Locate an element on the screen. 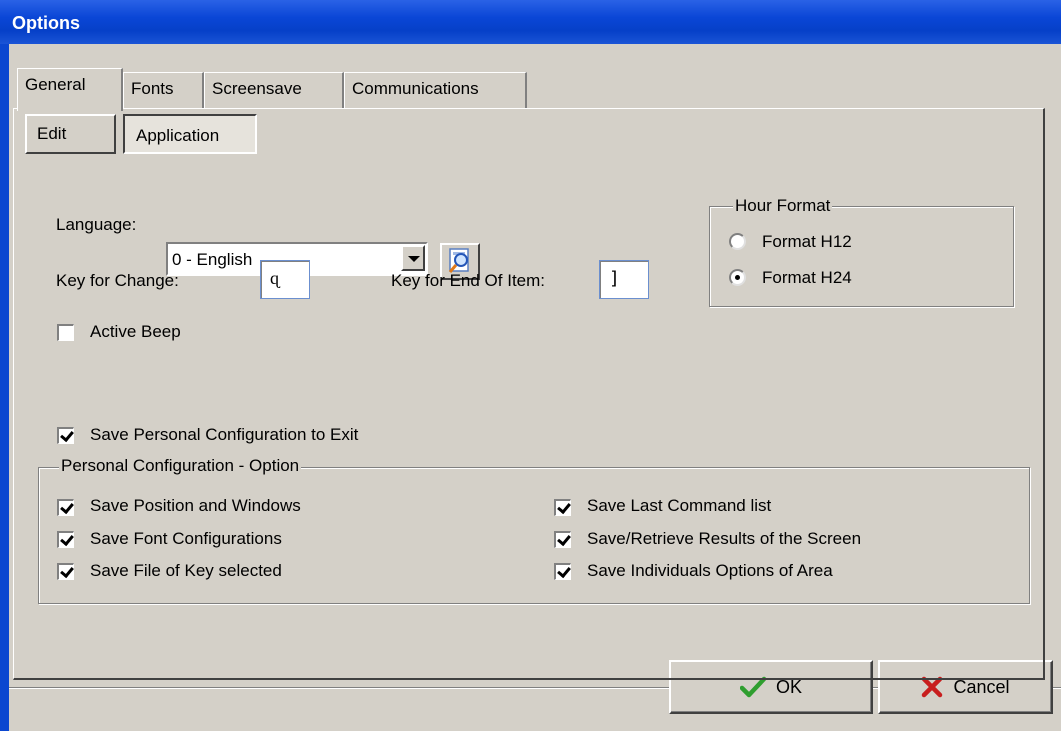 The width and height of the screenshot is (1061, 731). tab-communications: Communications is located at coordinates (435, 90).